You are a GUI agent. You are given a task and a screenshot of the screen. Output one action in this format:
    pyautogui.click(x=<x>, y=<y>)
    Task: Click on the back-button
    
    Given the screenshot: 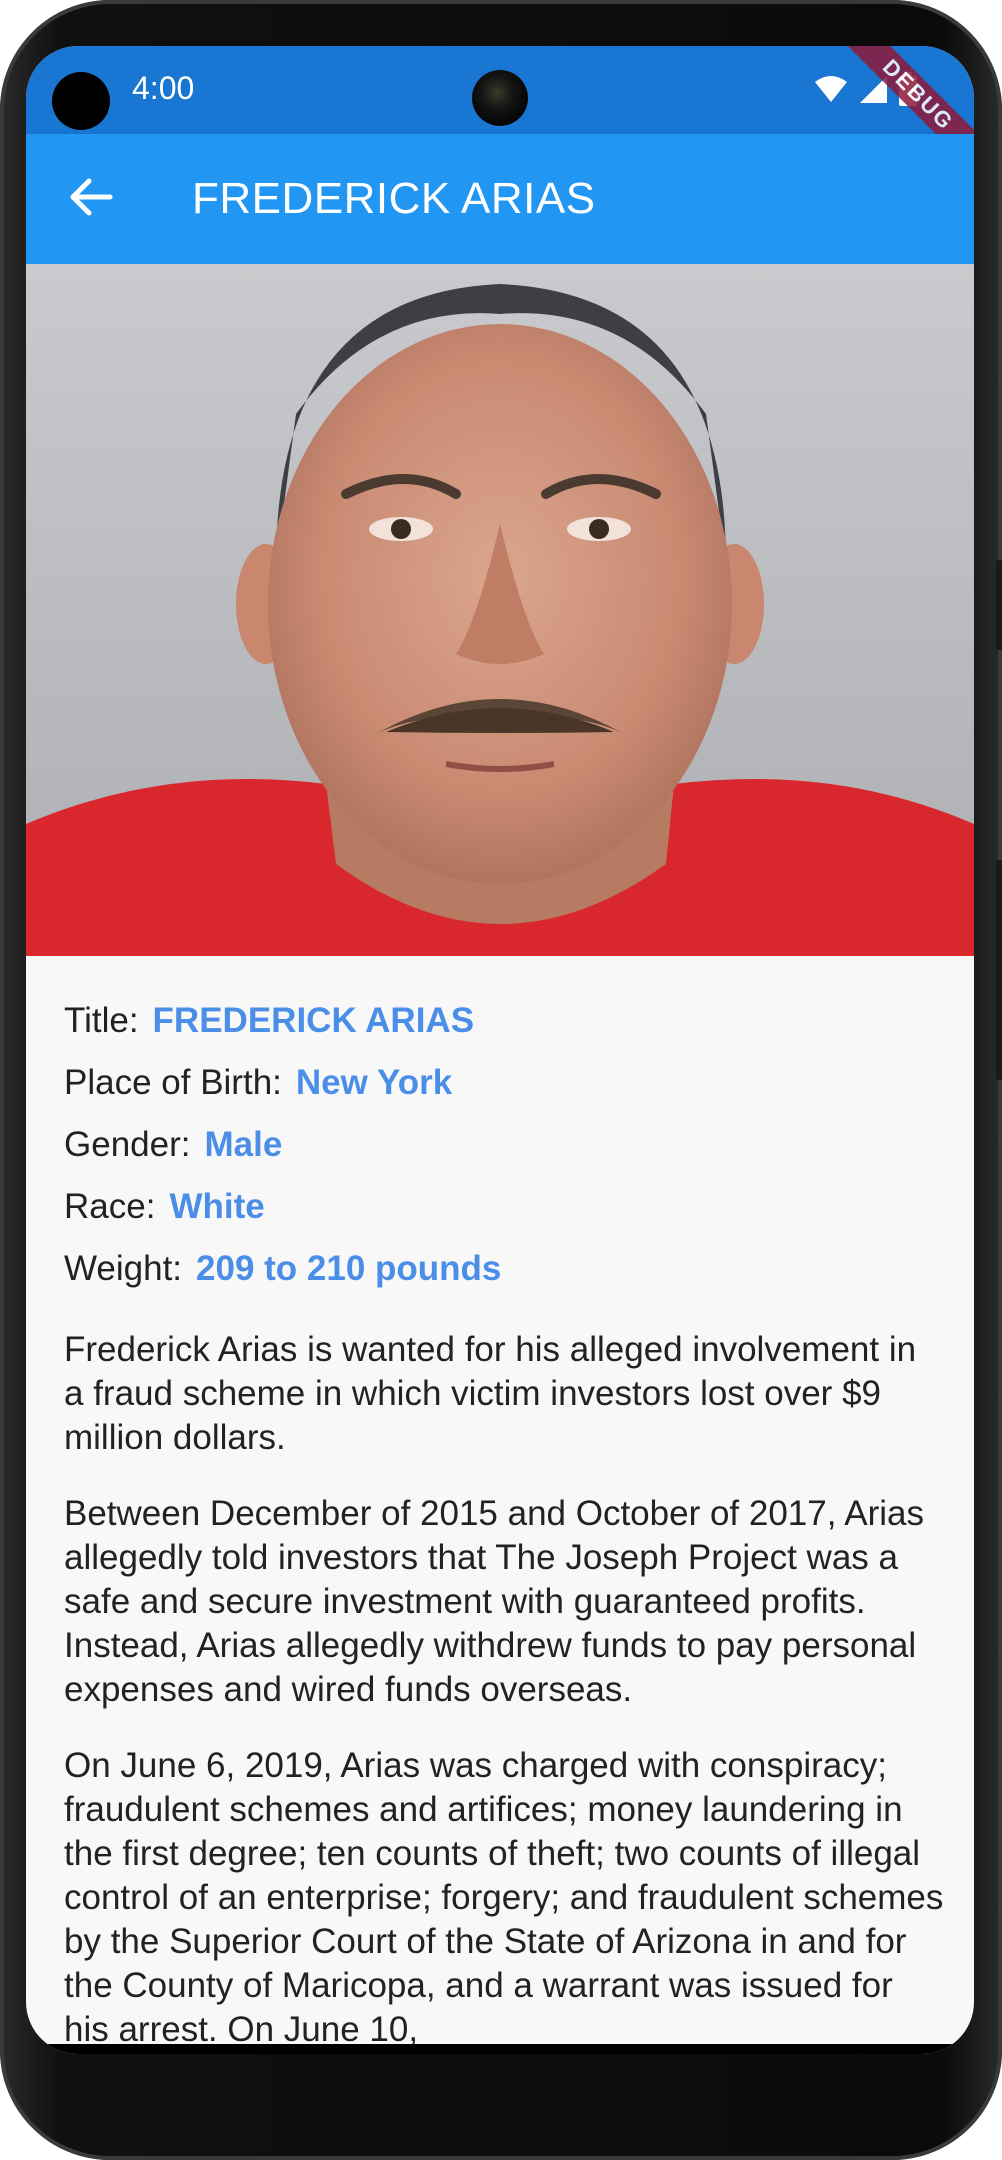 What is the action you would take?
    pyautogui.click(x=91, y=199)
    